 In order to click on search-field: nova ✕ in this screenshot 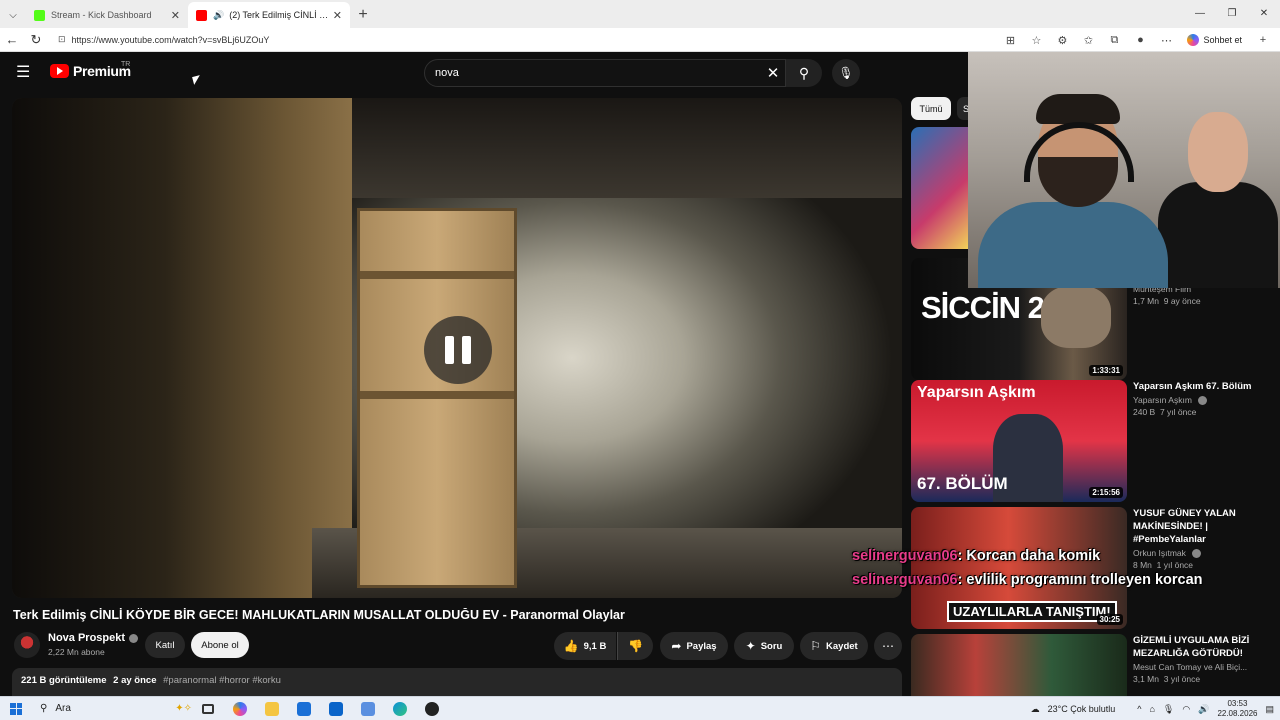, I will do `click(605, 73)`.